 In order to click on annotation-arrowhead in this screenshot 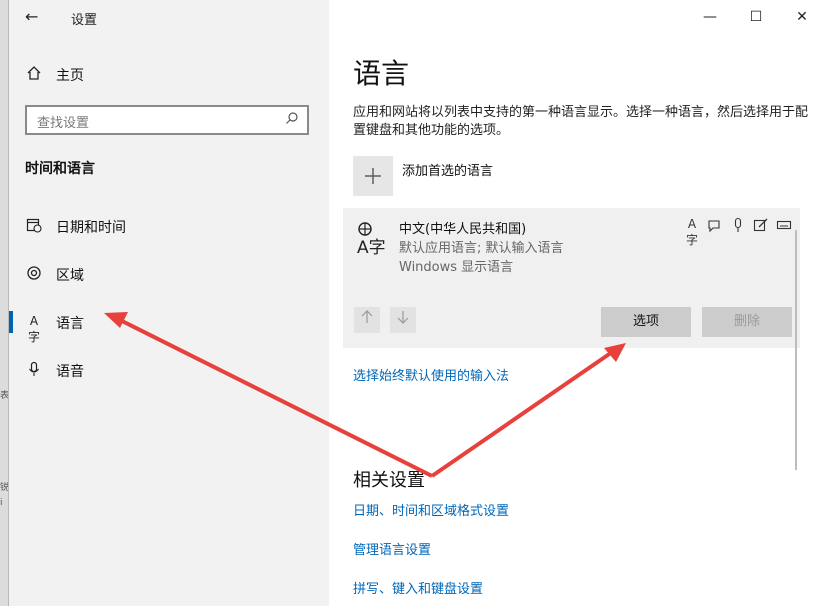, I will do `click(615, 352)`.